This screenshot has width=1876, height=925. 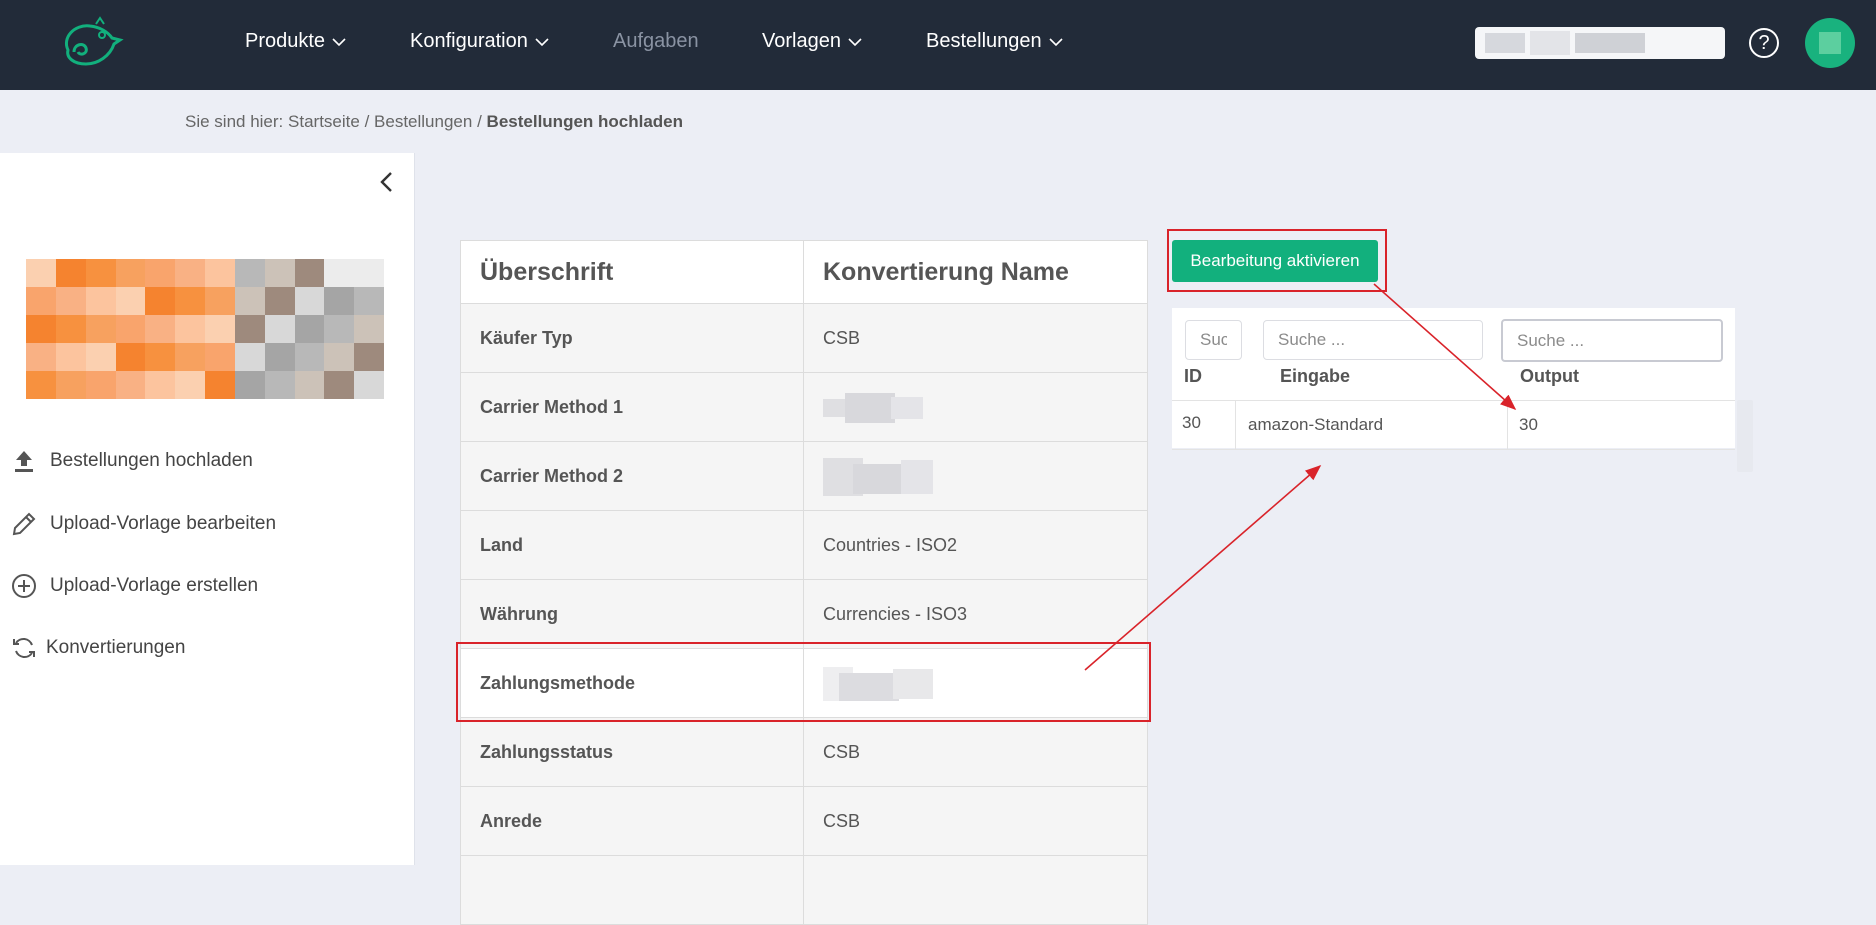 I want to click on nav-aufgaben-label: Aufgaben, so click(x=656, y=41).